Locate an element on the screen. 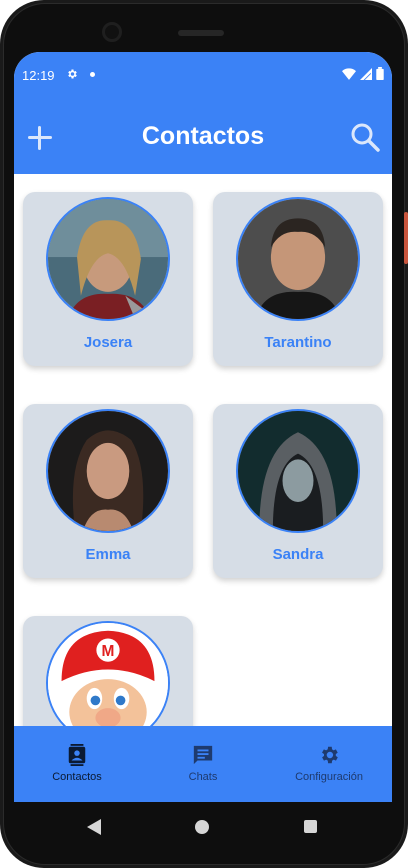 The width and height of the screenshot is (408, 868). nav-item-contactos: Contactos is located at coordinates (77, 764).